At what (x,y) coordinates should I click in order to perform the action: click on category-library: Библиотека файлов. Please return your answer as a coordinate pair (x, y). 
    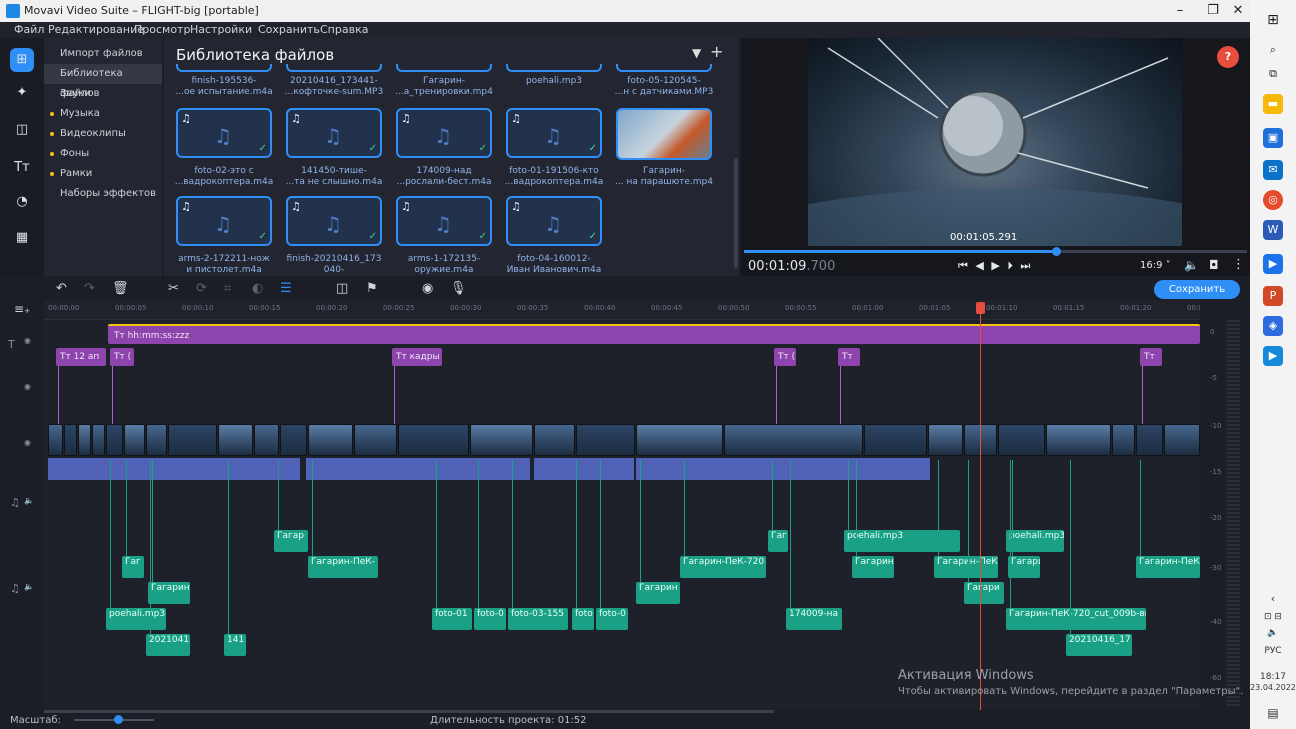
    Looking at the image, I should click on (103, 81).